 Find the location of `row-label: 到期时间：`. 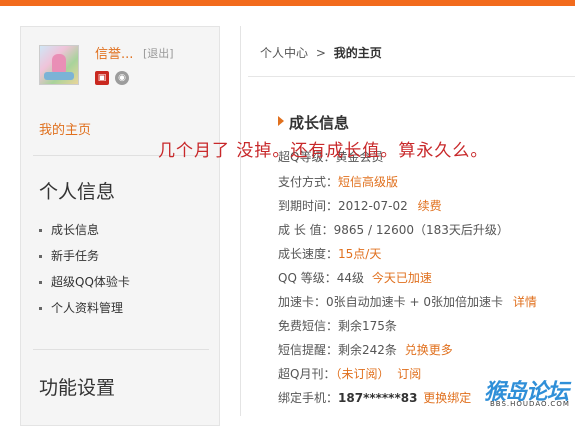

row-label: 到期时间： is located at coordinates (308, 206).